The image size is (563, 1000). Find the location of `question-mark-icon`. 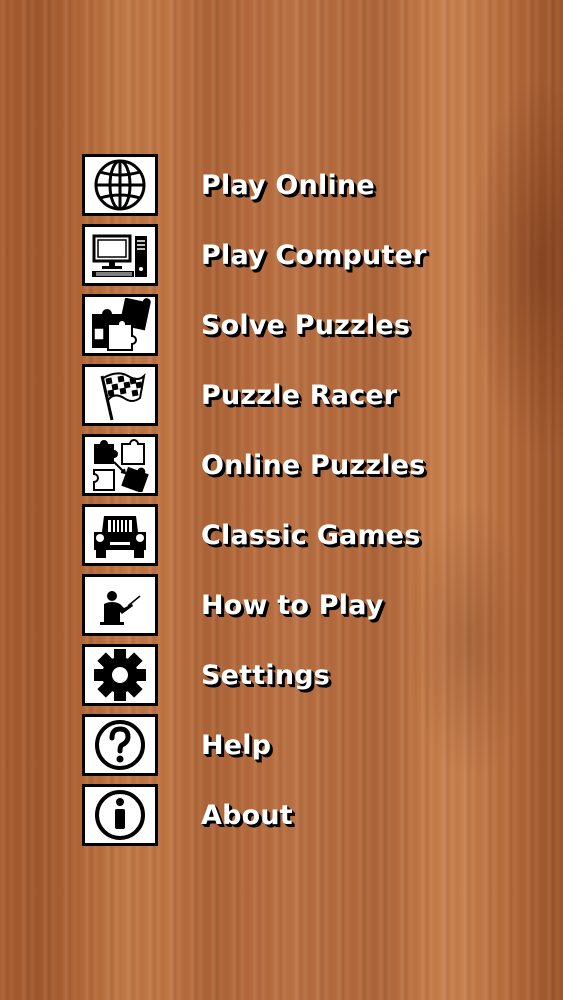

question-mark-icon is located at coordinates (120, 745).